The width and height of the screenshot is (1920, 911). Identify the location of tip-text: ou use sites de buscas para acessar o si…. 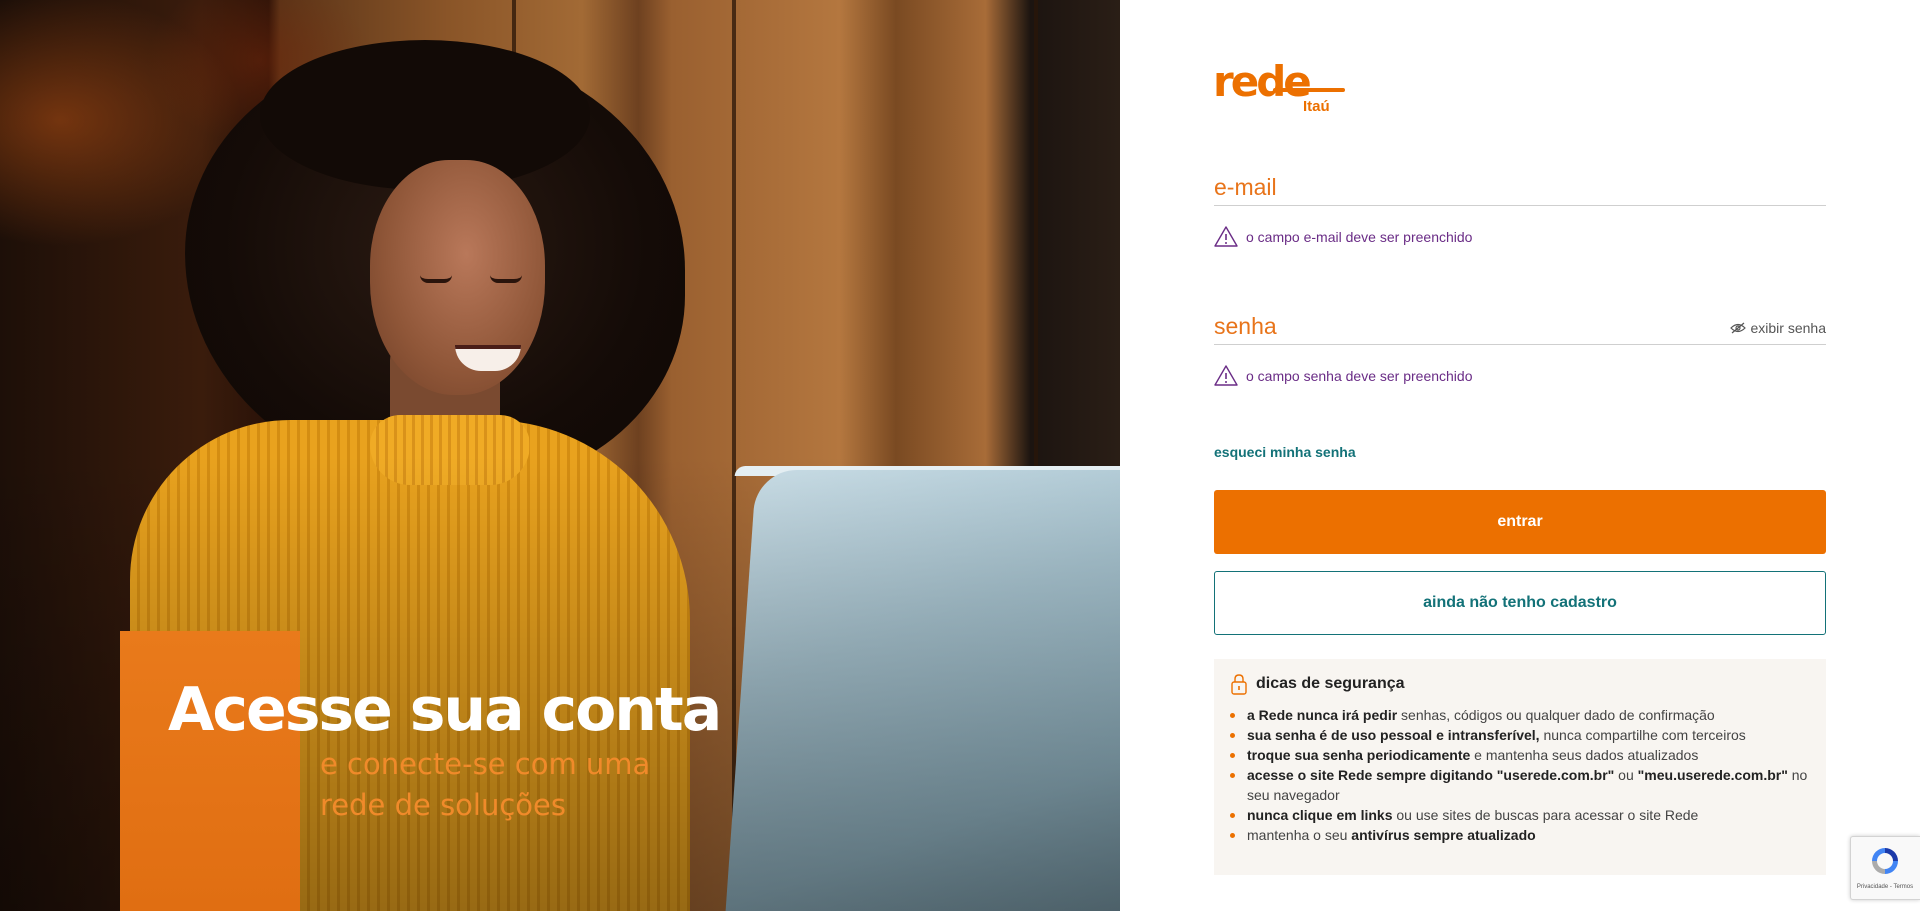
(1545, 815).